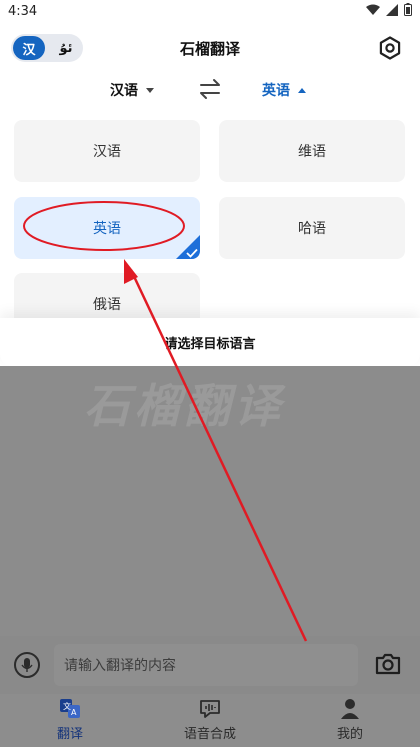 The height and width of the screenshot is (747, 420). I want to click on language-option-label: 汉语, so click(107, 152).